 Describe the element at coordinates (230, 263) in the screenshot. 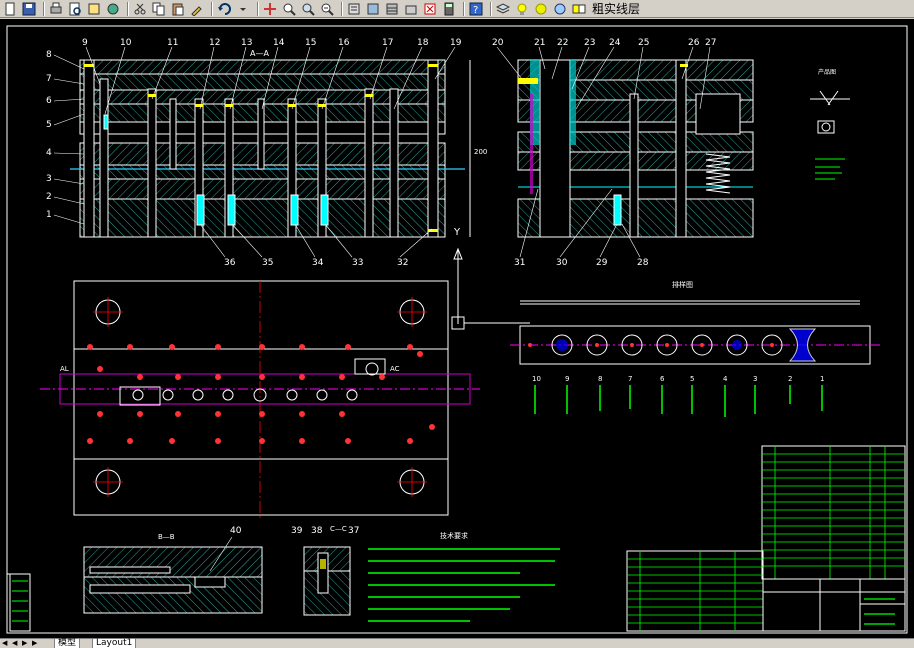

I see `svg-text: 36` at that location.